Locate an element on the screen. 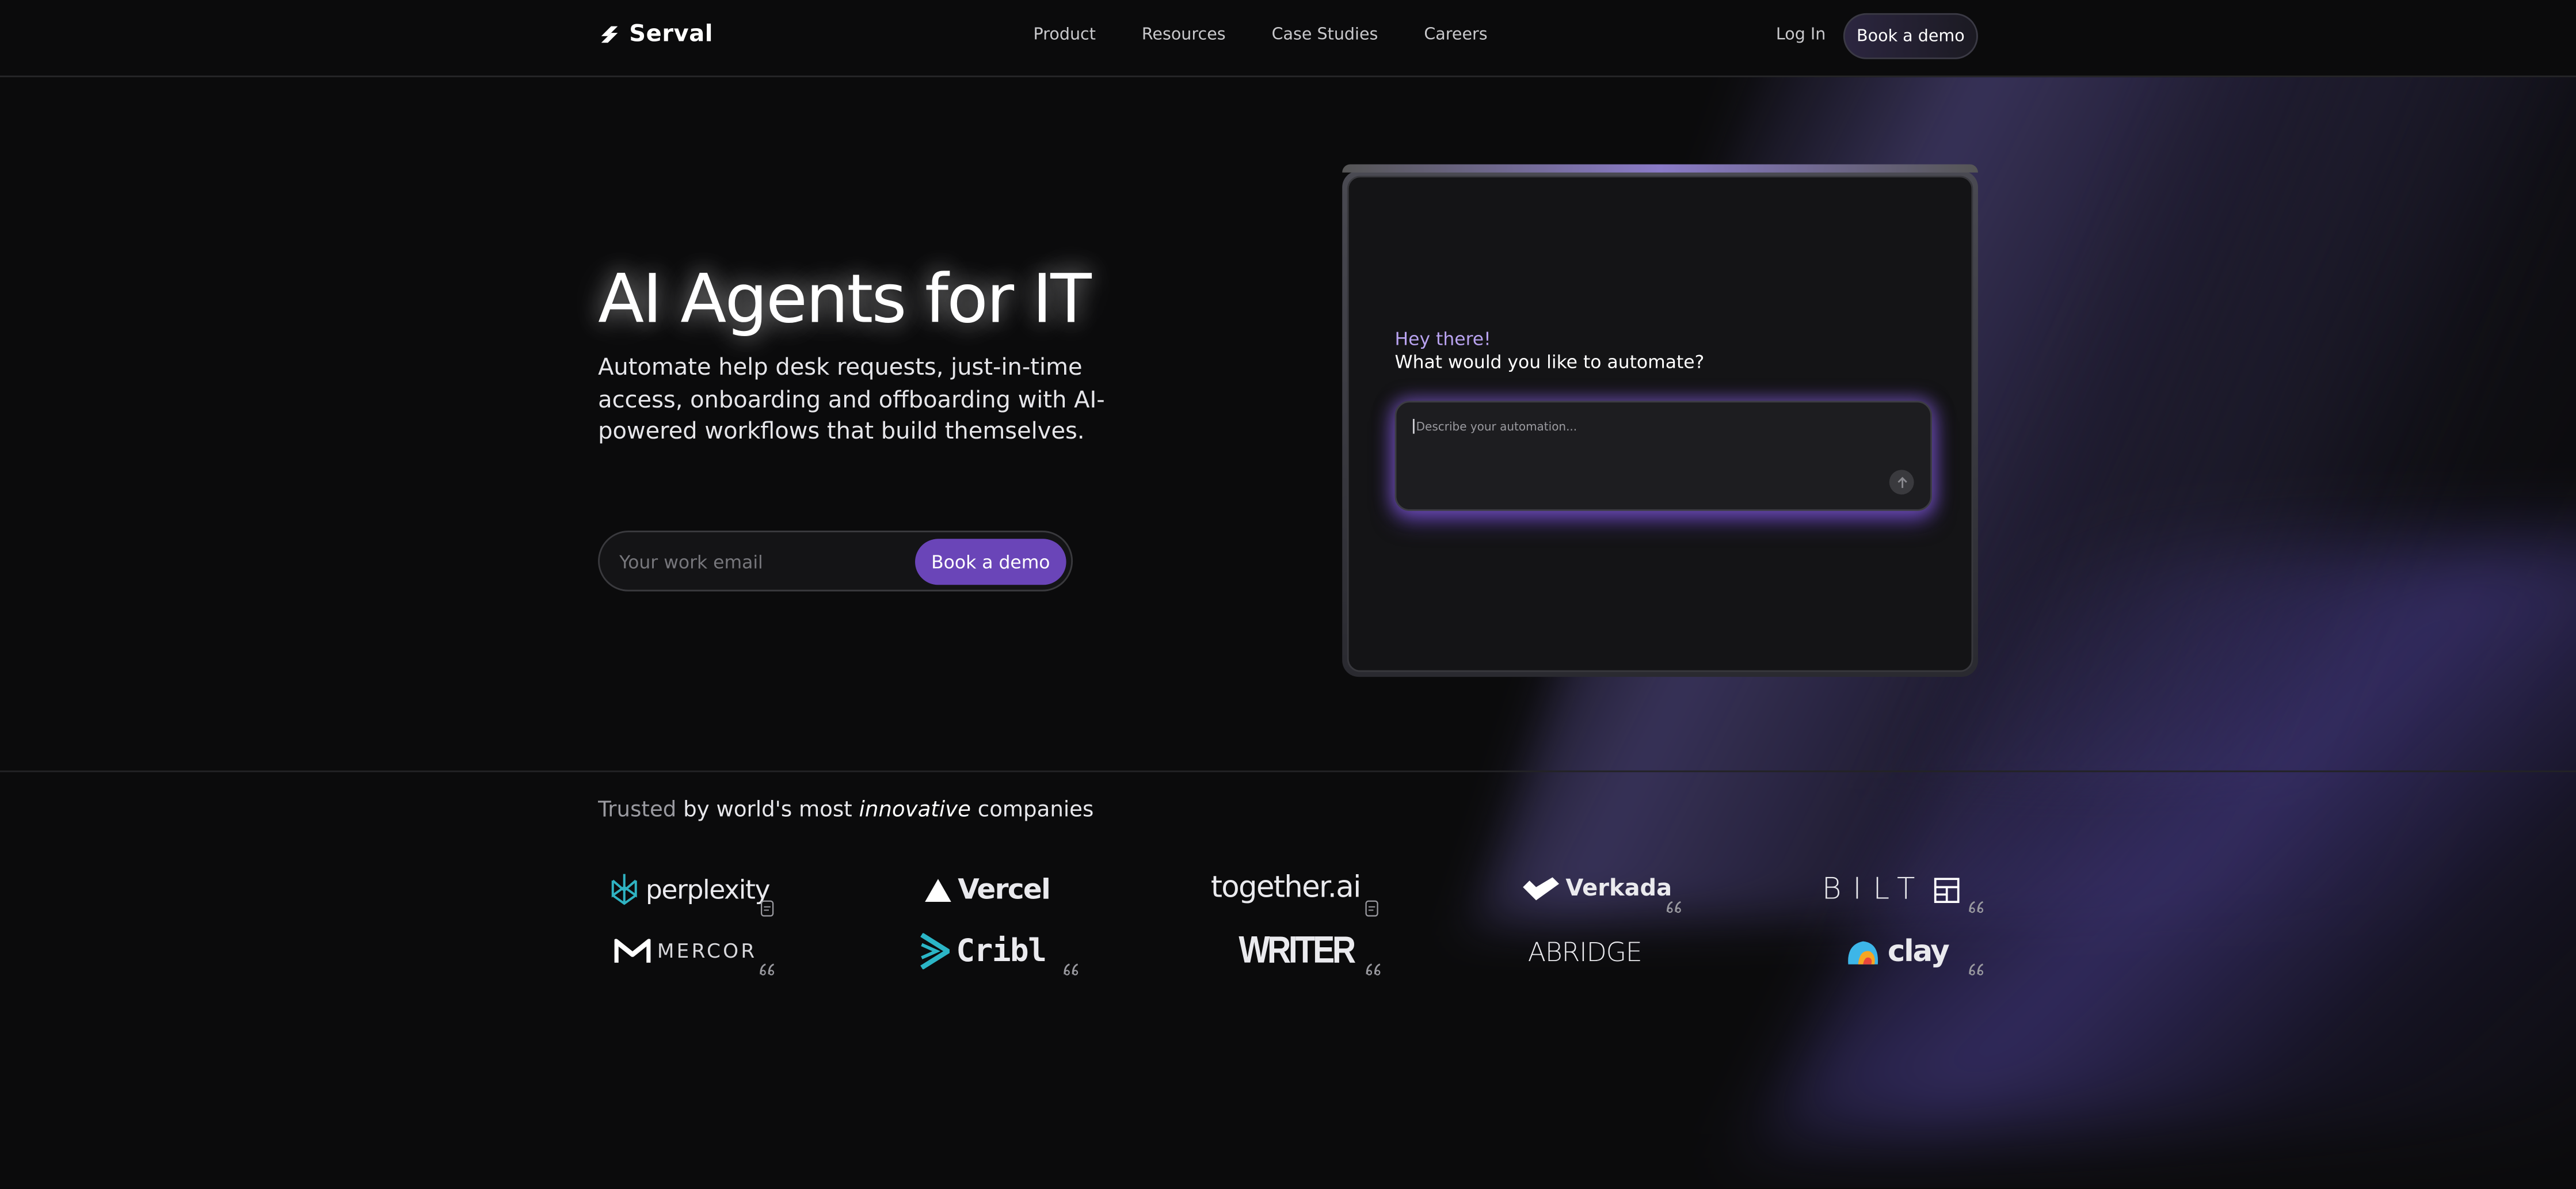 The image size is (2576, 1189). mercor-logo-icon is located at coordinates (632, 951).